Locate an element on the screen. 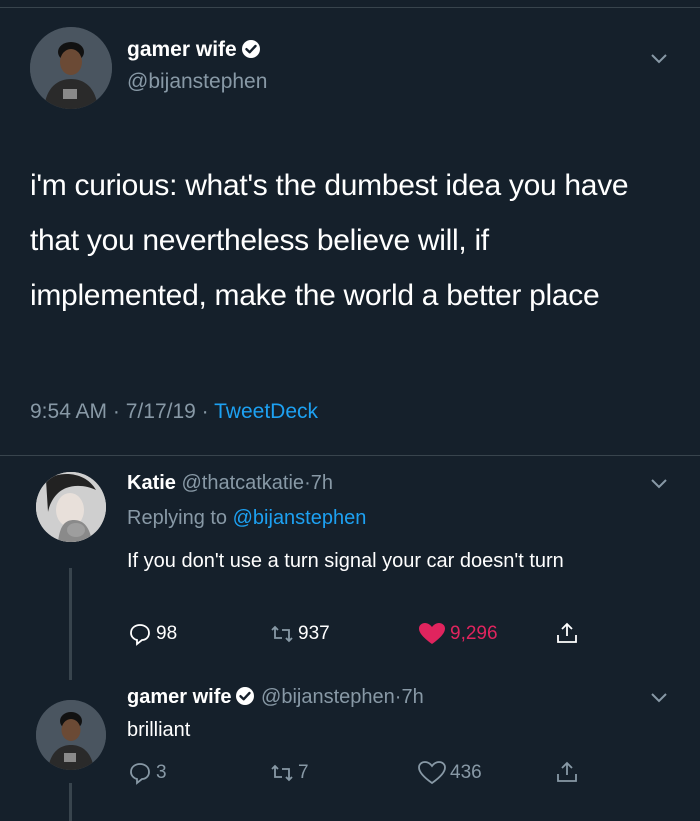  reply-header: gamer wife @bijanstephen·7h is located at coordinates (275, 697).